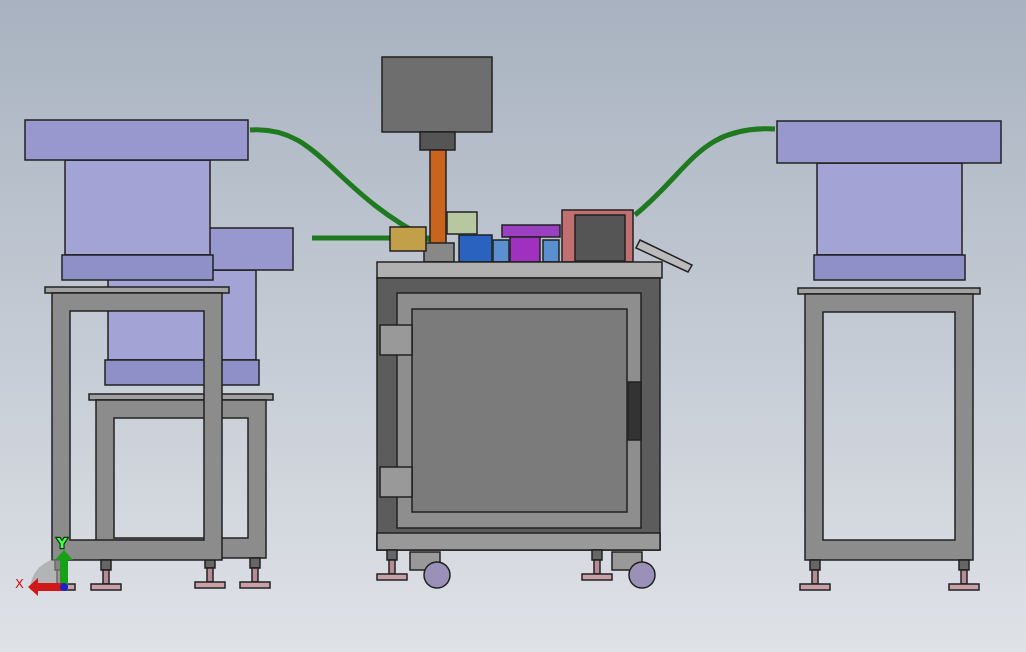  I want to click on axis-triad-drawing, so click(50, 573).